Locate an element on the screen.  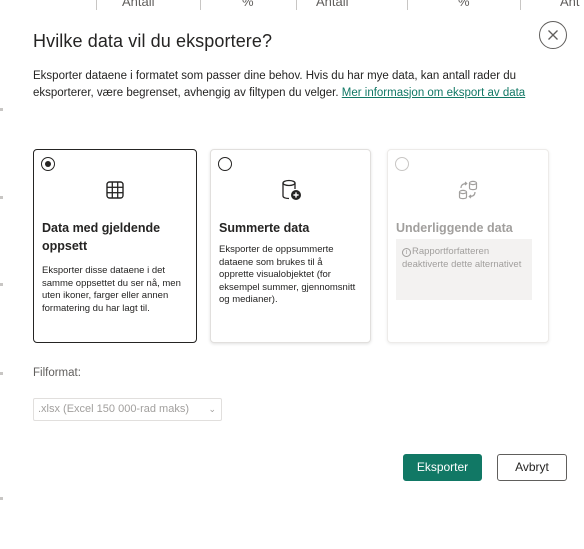
export-button: Eksporter is located at coordinates (442, 467).